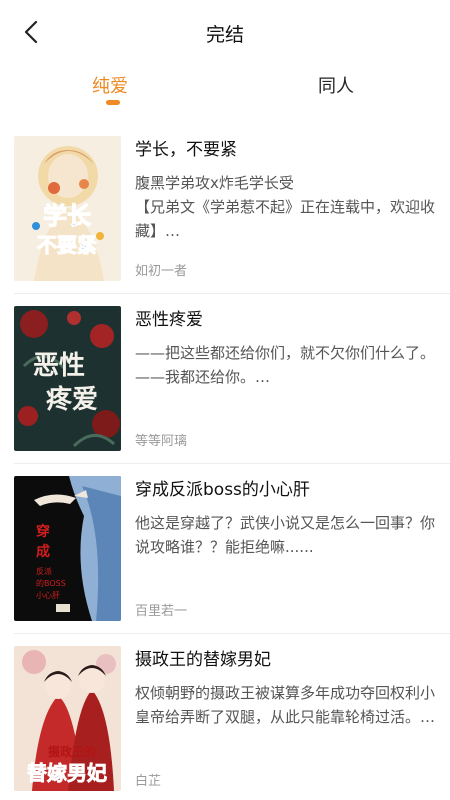 The image size is (450, 800). Describe the element at coordinates (224, 35) in the screenshot. I see `page-title: 完结` at that location.